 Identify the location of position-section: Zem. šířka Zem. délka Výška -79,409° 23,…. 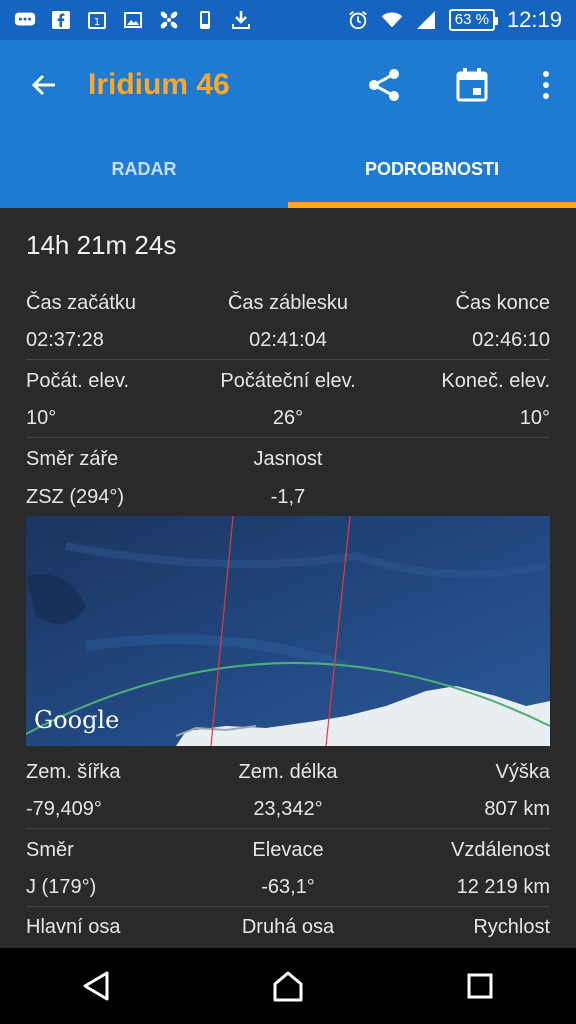
(288, 791).